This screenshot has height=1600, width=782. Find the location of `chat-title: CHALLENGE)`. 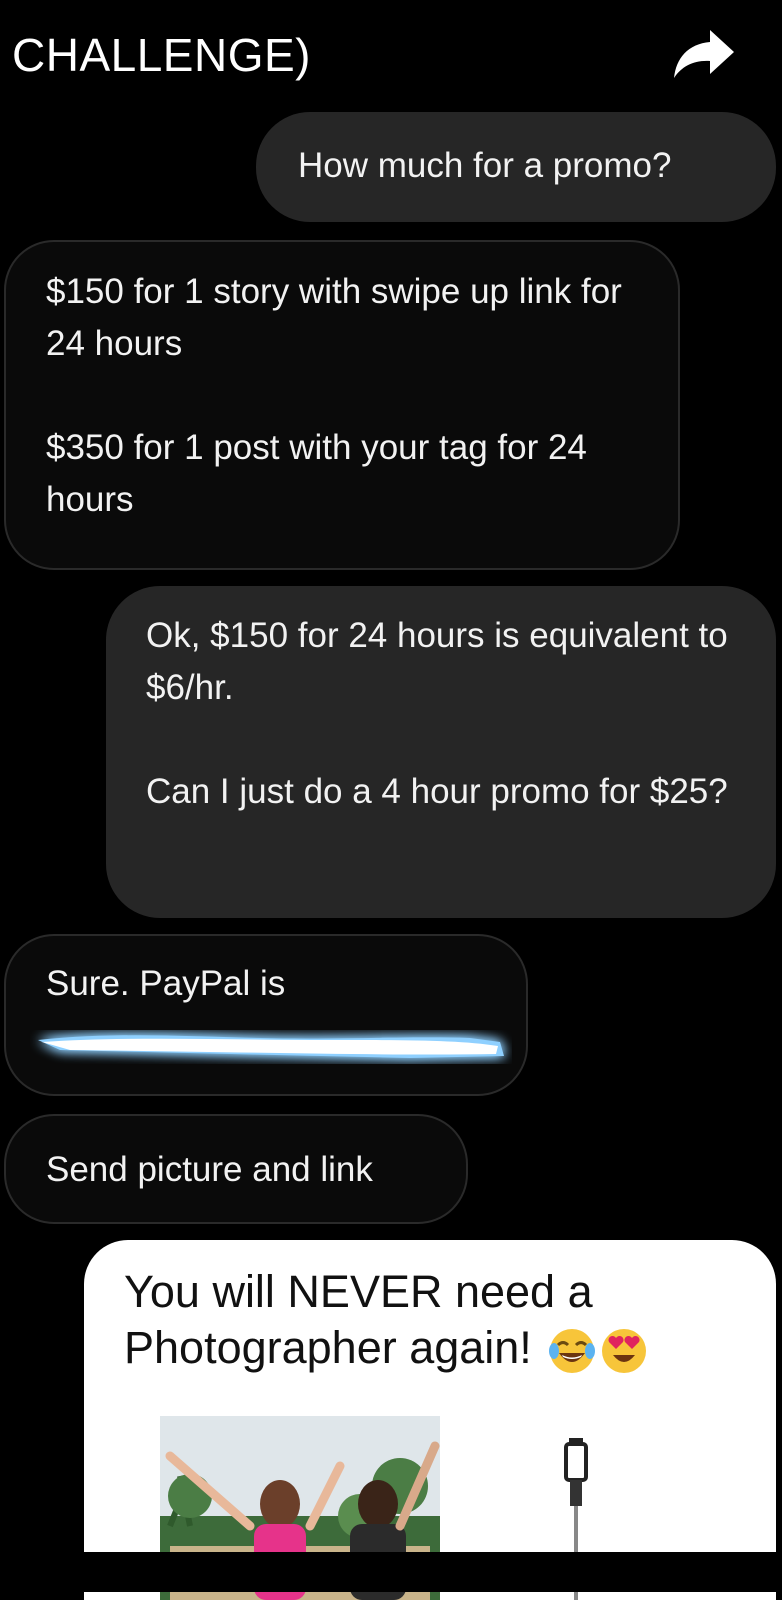

chat-title: CHALLENGE) is located at coordinates (161, 55).